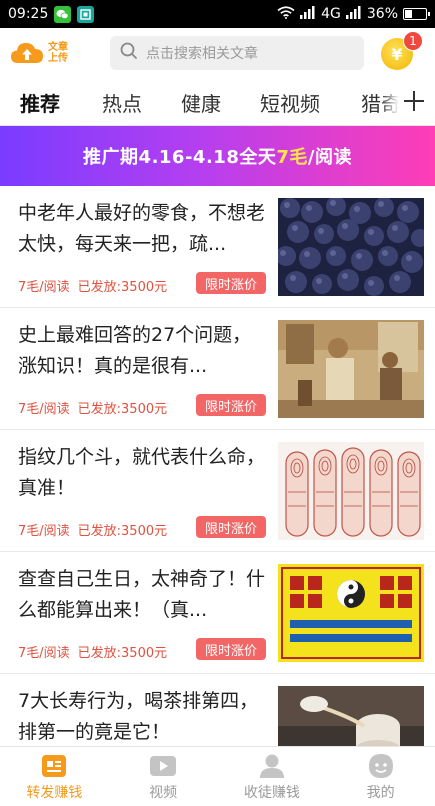 This screenshot has width=435, height=806. Describe the element at coordinates (202, 54) in the screenshot. I see `search-placeholder: 点击搜索相关文章` at that location.